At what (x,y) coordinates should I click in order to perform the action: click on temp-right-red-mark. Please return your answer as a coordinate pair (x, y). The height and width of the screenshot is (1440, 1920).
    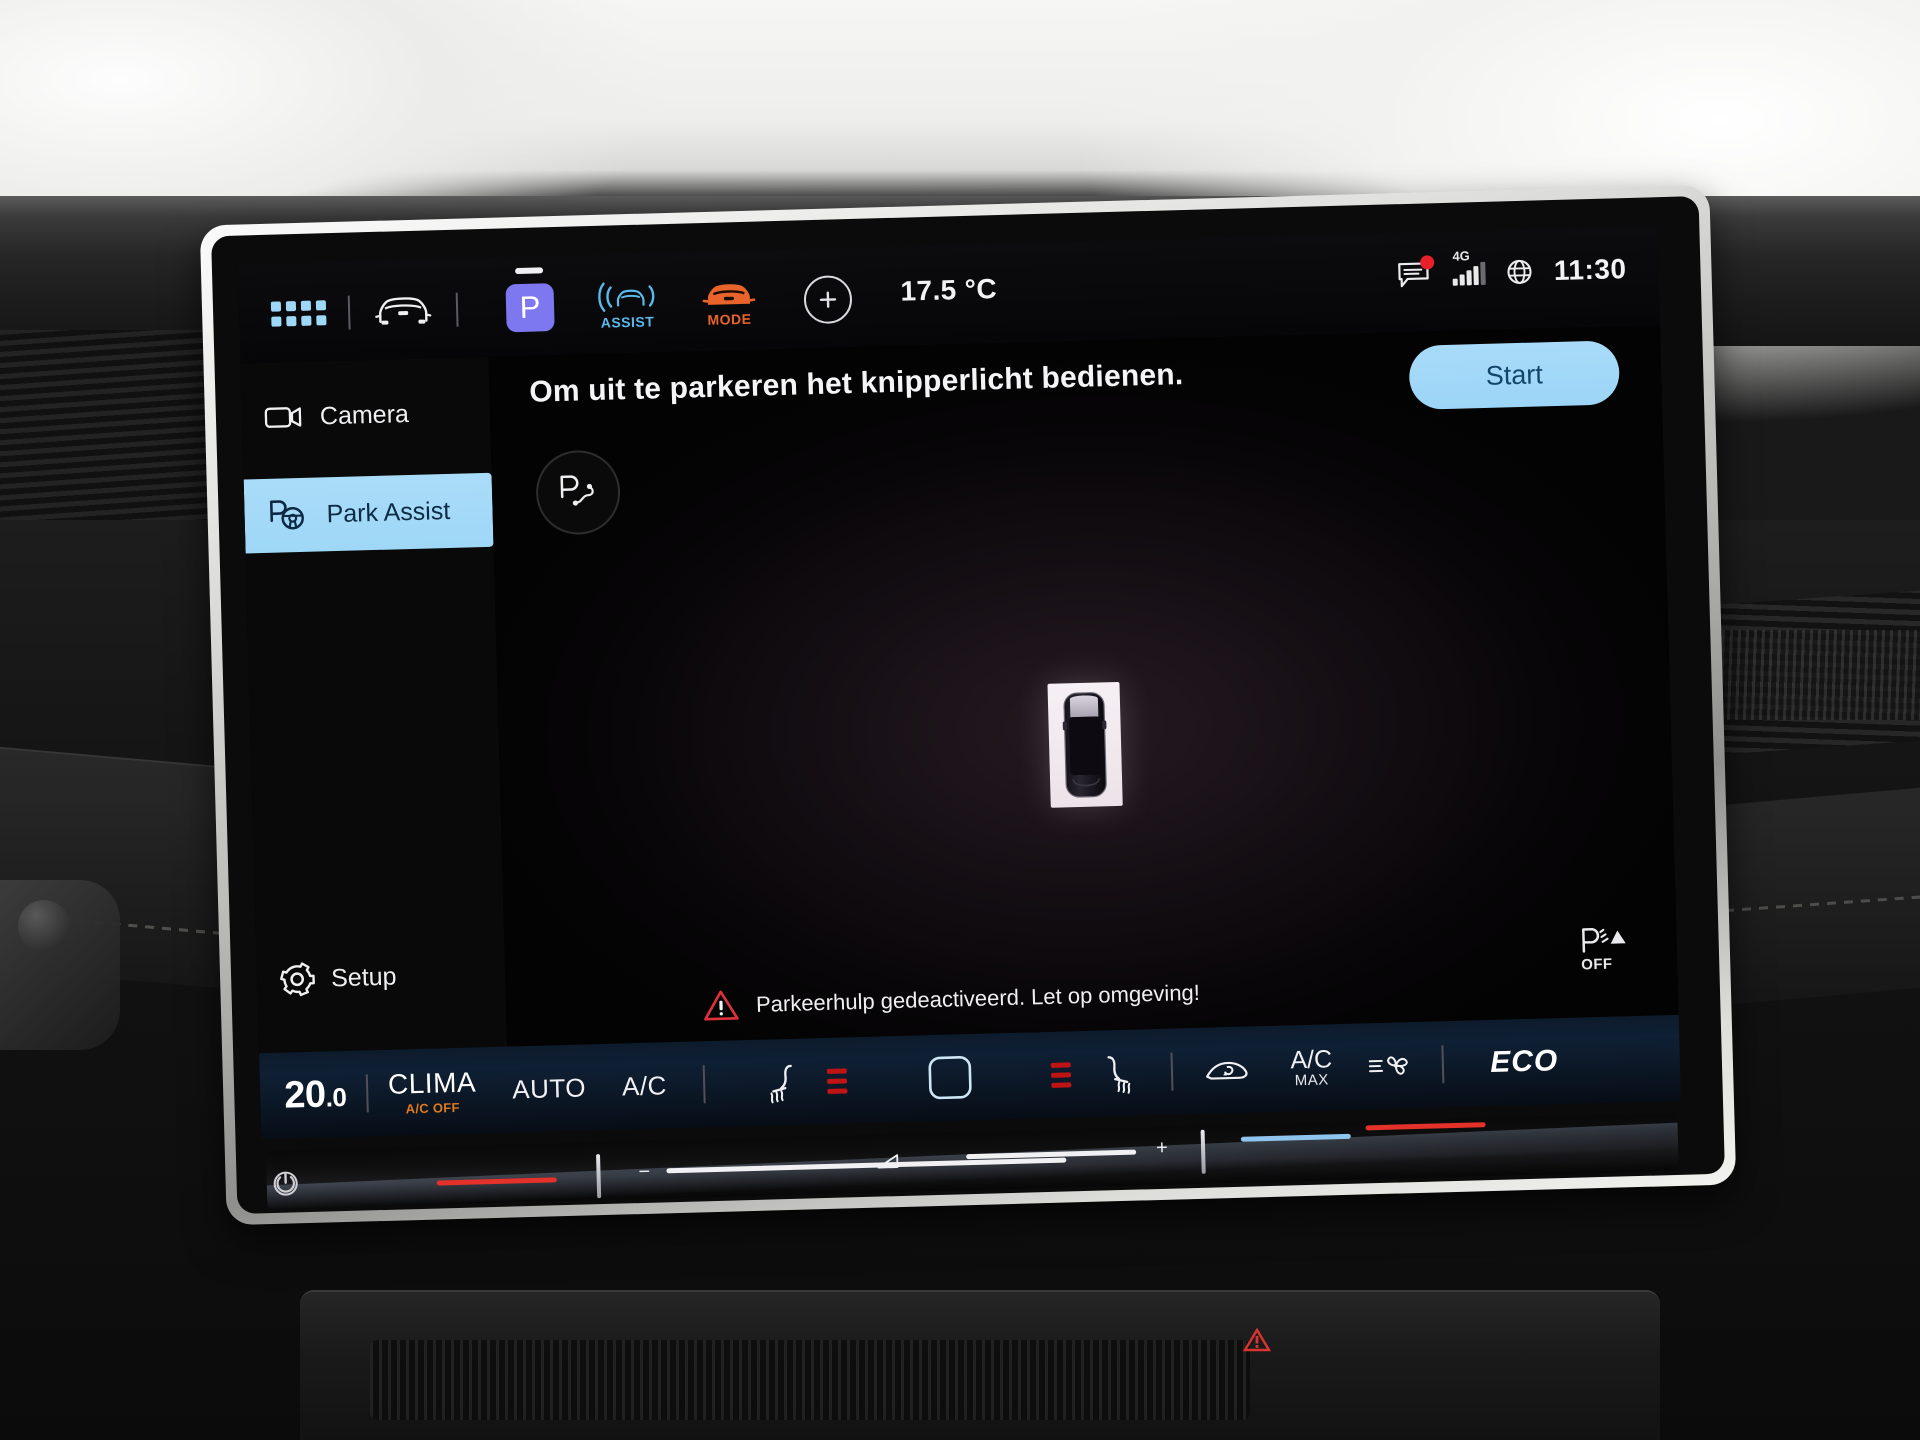
    Looking at the image, I should click on (1425, 1126).